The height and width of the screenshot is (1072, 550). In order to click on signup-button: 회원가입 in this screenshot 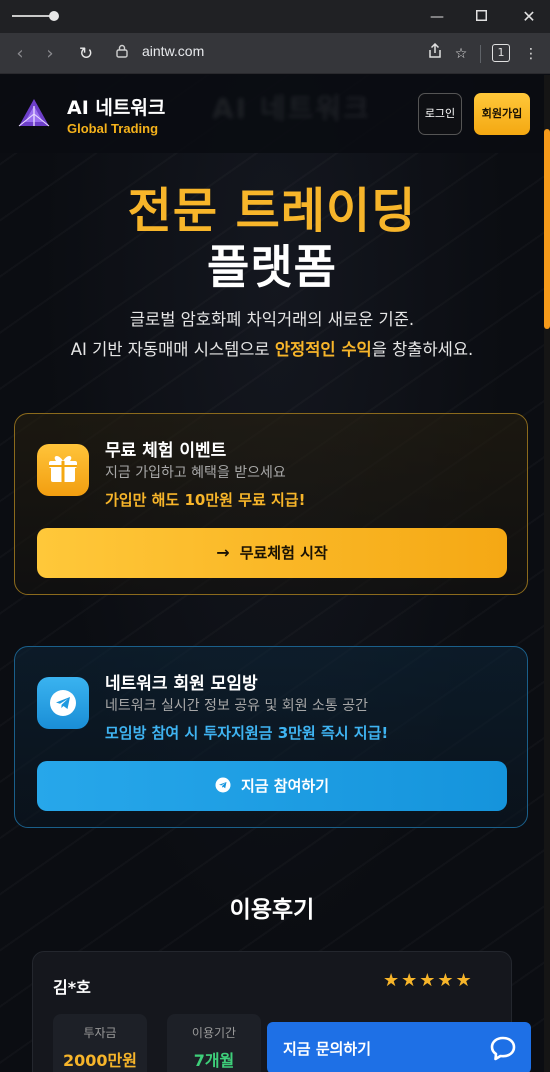, I will do `click(502, 114)`.